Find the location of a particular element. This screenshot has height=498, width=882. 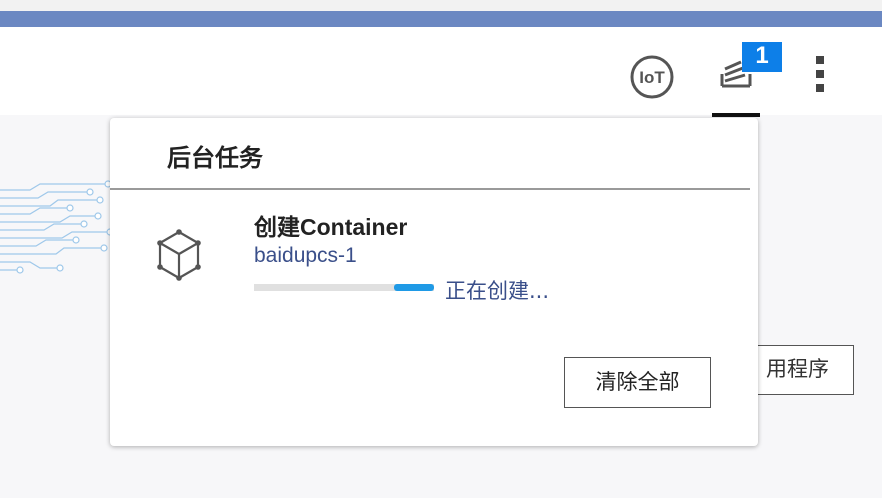

iot-button: IoT is located at coordinates (652, 77).